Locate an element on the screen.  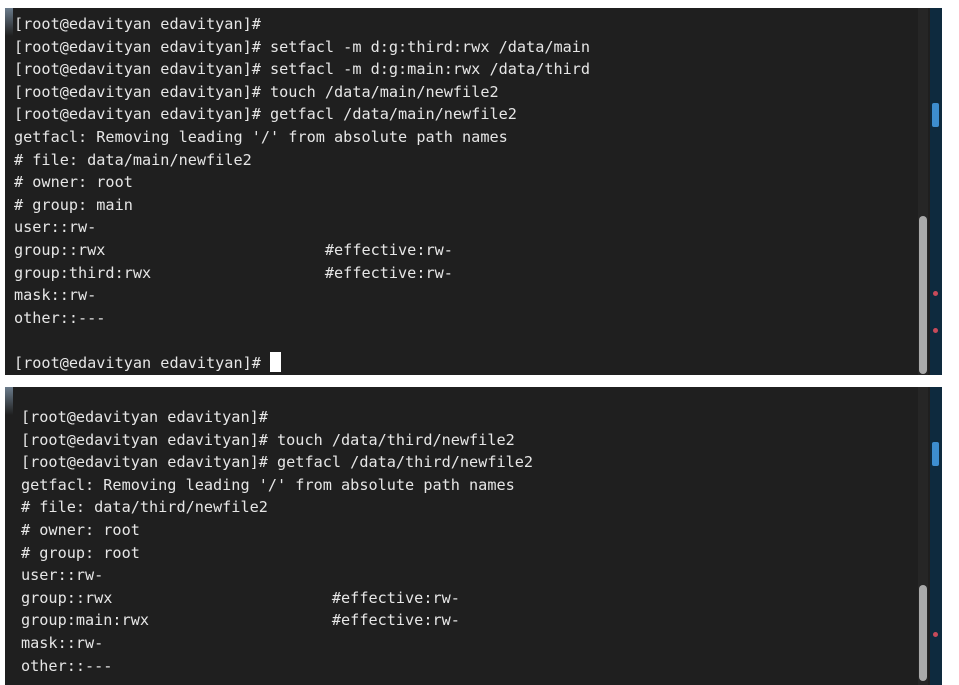
top-terminal-scrollbar is located at coordinates (923, 191).